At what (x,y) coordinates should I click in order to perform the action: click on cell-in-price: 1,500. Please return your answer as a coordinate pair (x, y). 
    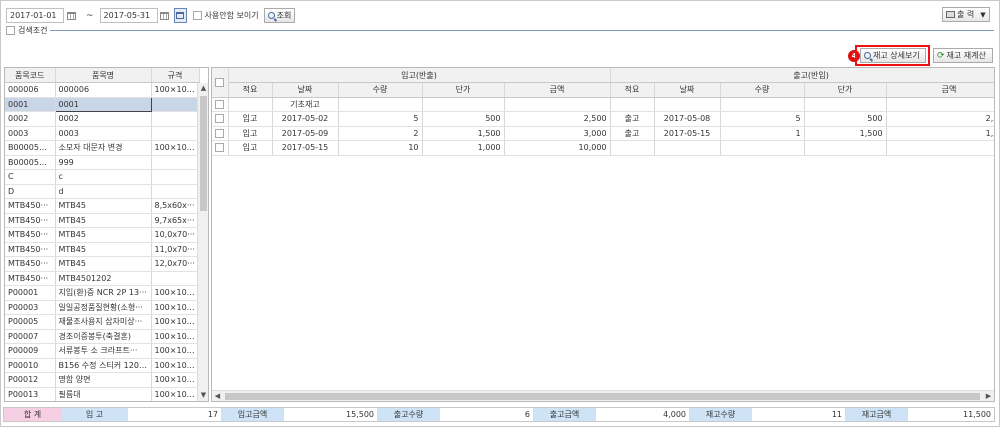
    Looking at the image, I should click on (463, 133).